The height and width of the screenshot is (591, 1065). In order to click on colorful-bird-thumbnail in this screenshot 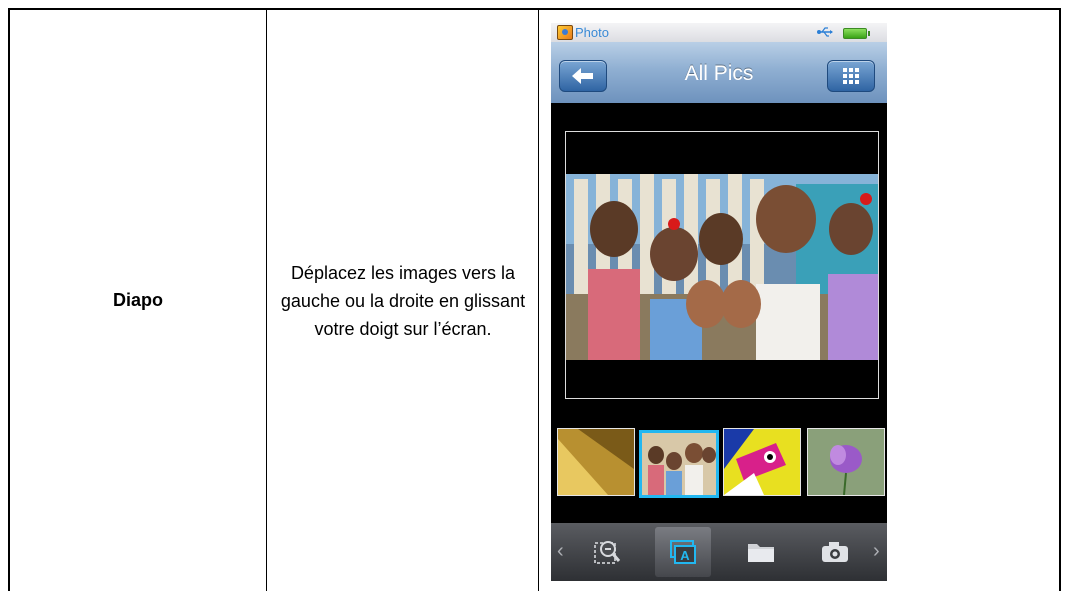, I will do `click(762, 462)`.